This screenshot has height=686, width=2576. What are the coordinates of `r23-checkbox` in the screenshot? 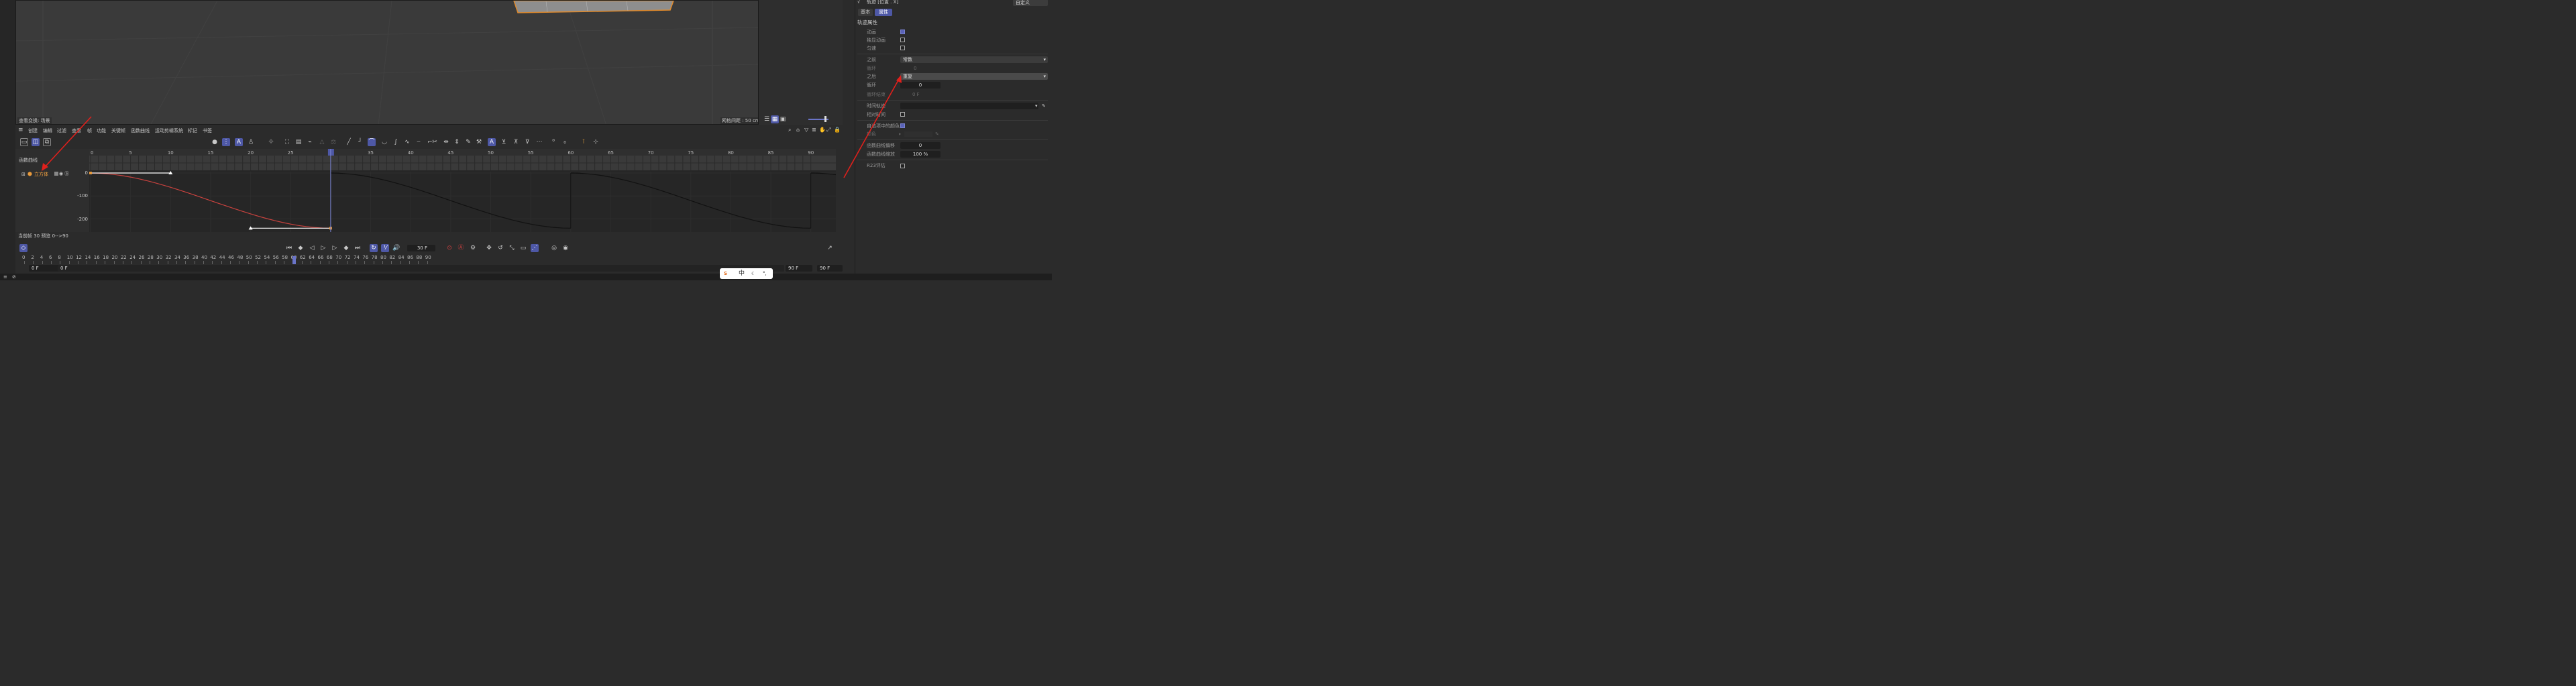 It's located at (902, 166).